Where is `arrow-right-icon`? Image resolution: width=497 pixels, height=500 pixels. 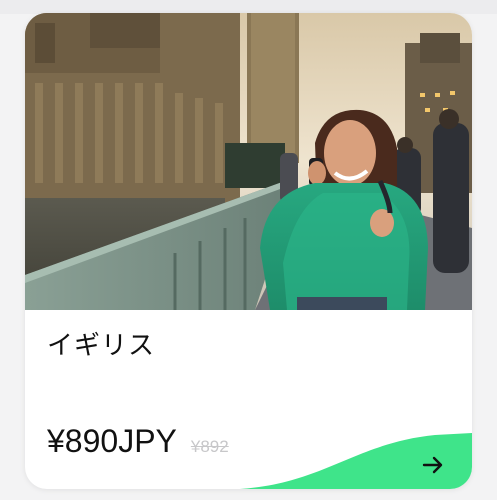 arrow-right-icon is located at coordinates (433, 467).